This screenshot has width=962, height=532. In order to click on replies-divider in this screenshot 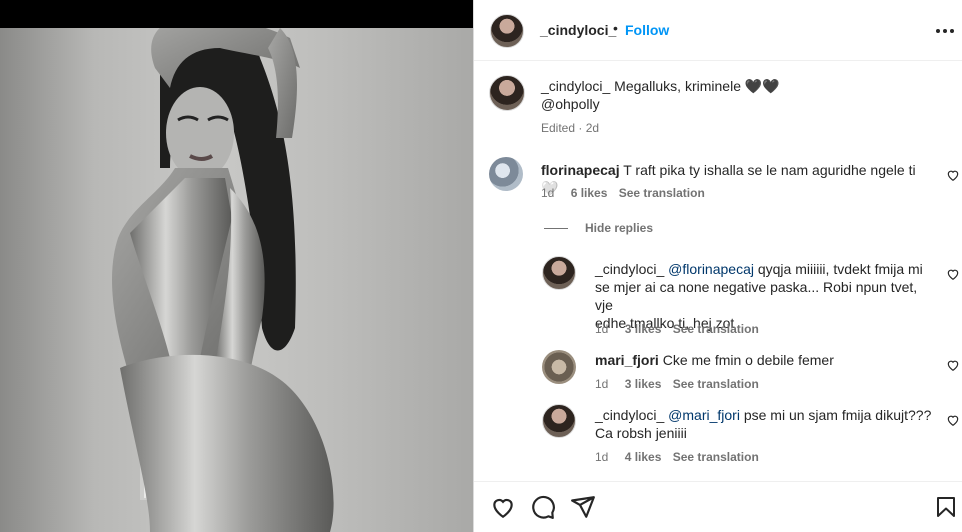, I will do `click(556, 228)`.